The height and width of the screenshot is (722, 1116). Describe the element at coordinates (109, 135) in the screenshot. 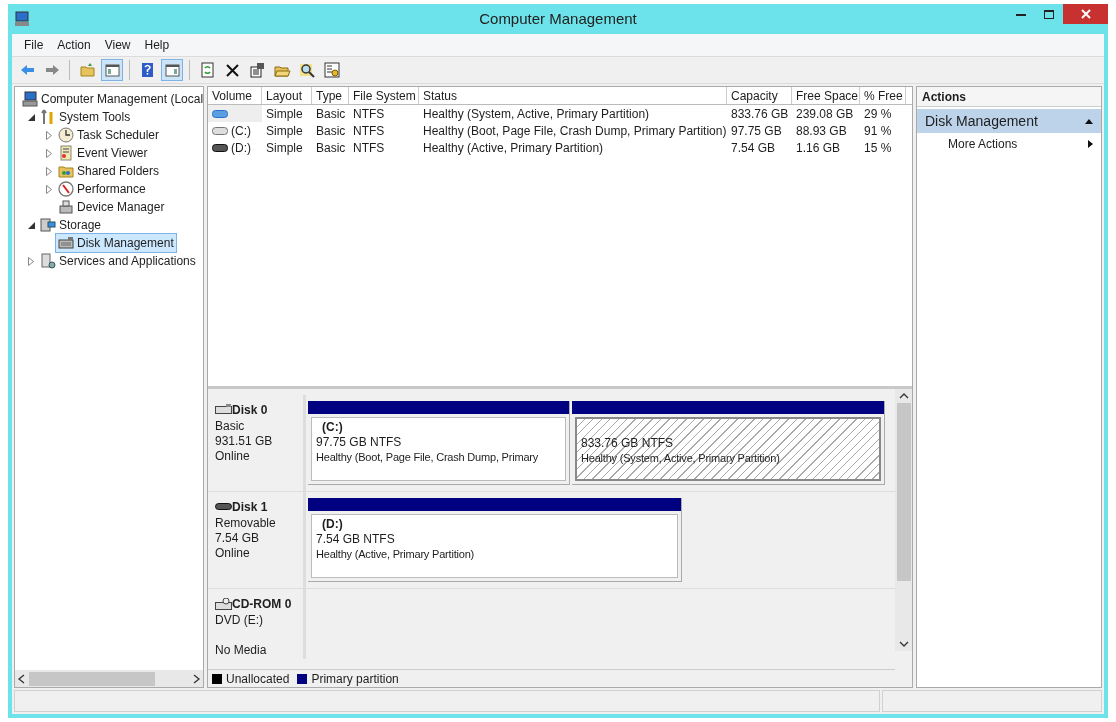

I see `tree-item: Task Scheduler` at that location.